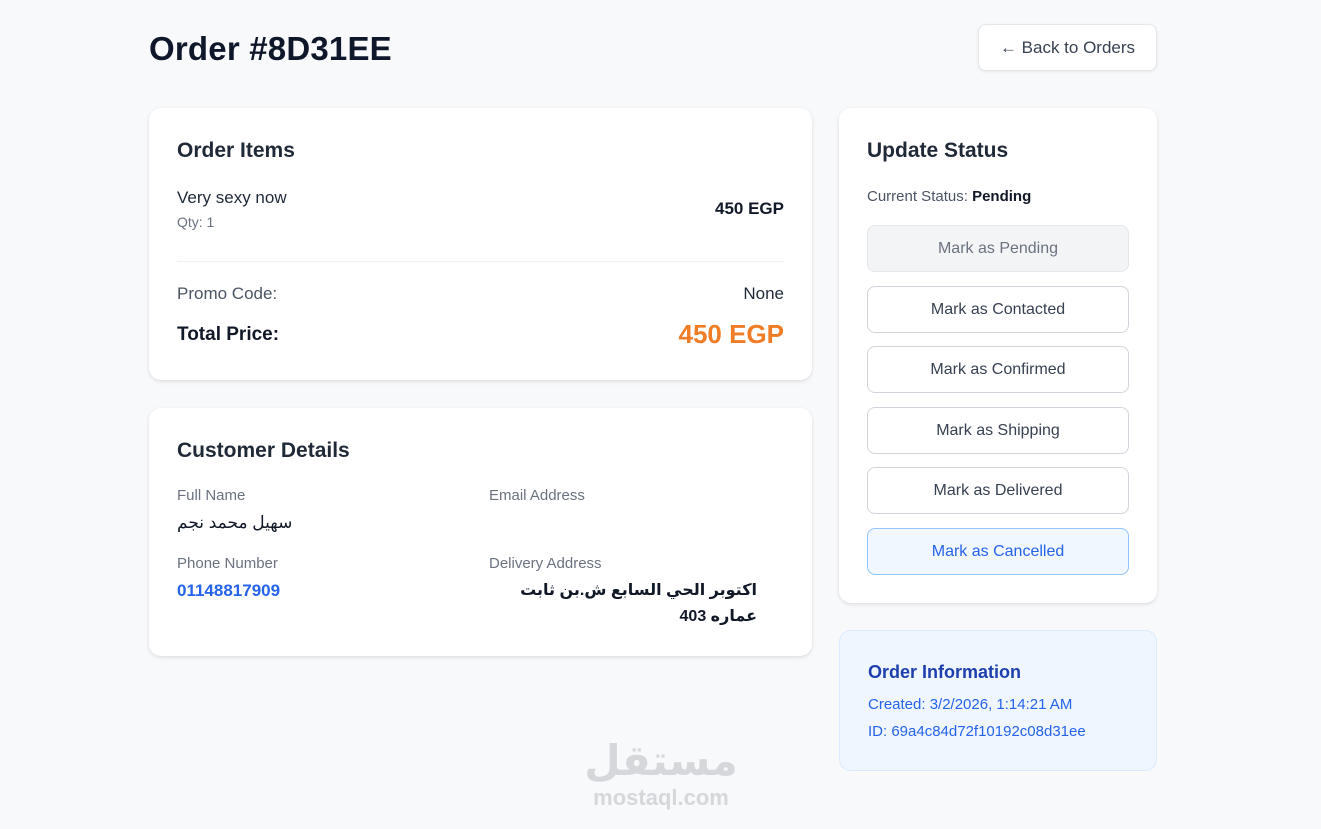 The height and width of the screenshot is (829, 1321). What do you see at coordinates (235, 522) in the screenshot?
I see `full-name-value: سهيل محمد نجم` at bounding box center [235, 522].